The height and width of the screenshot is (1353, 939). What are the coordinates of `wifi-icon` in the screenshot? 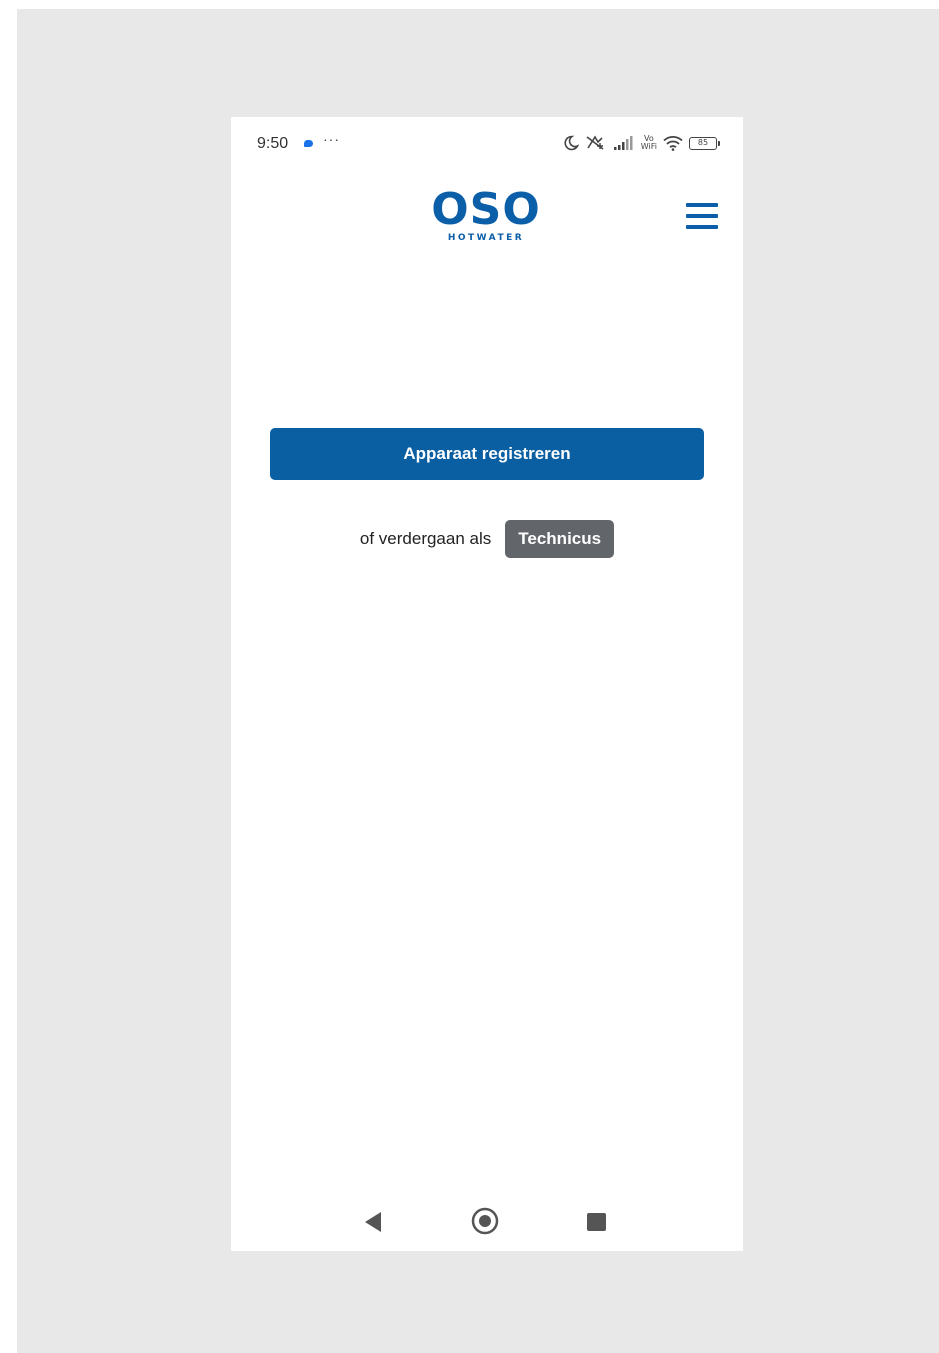 It's located at (673, 143).